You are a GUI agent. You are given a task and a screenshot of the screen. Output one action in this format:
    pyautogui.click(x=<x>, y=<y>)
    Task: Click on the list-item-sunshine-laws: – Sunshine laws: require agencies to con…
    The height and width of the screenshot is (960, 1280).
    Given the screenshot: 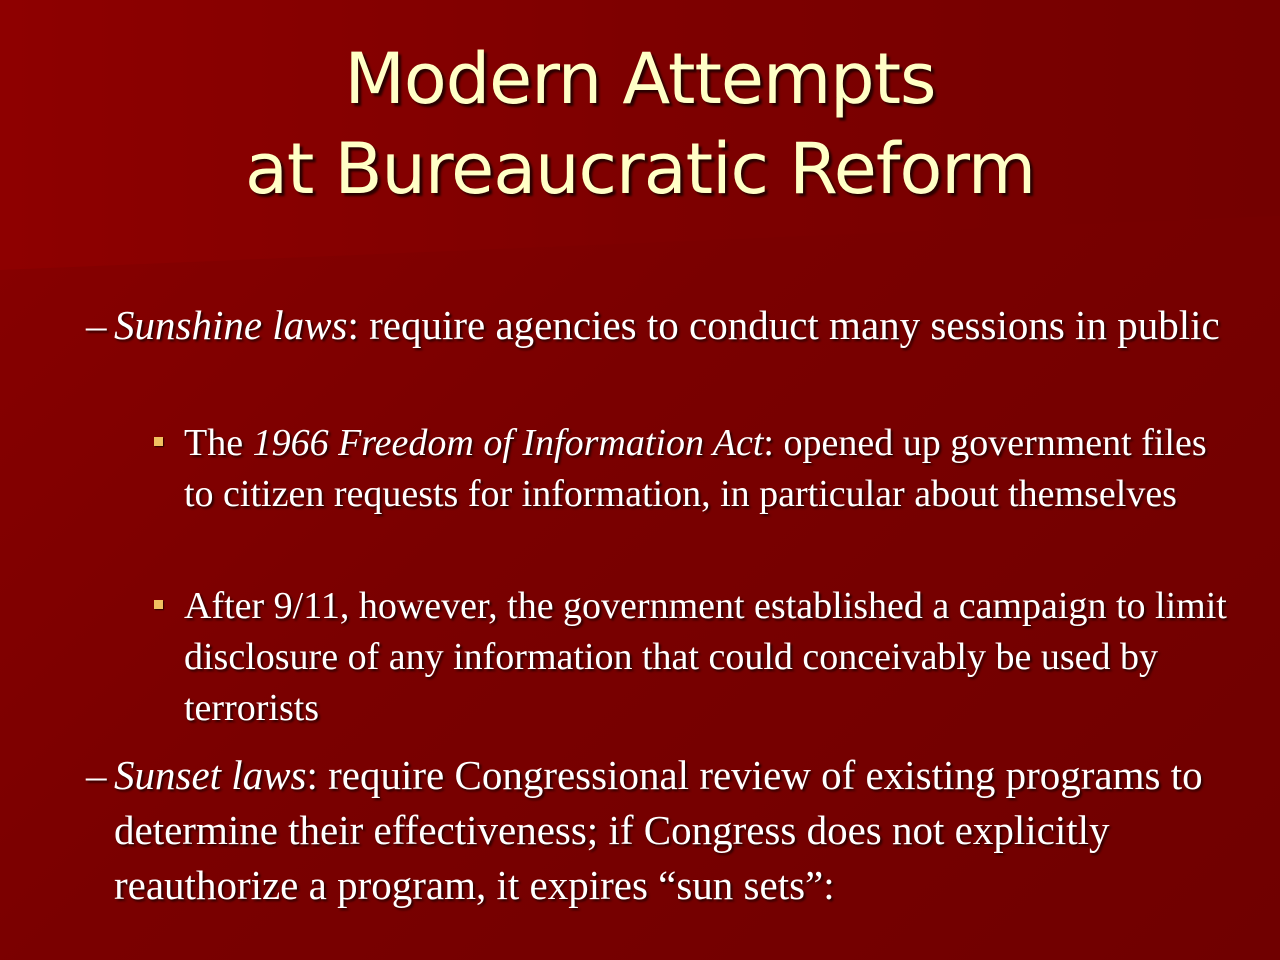 What is the action you would take?
    pyautogui.click(x=661, y=325)
    